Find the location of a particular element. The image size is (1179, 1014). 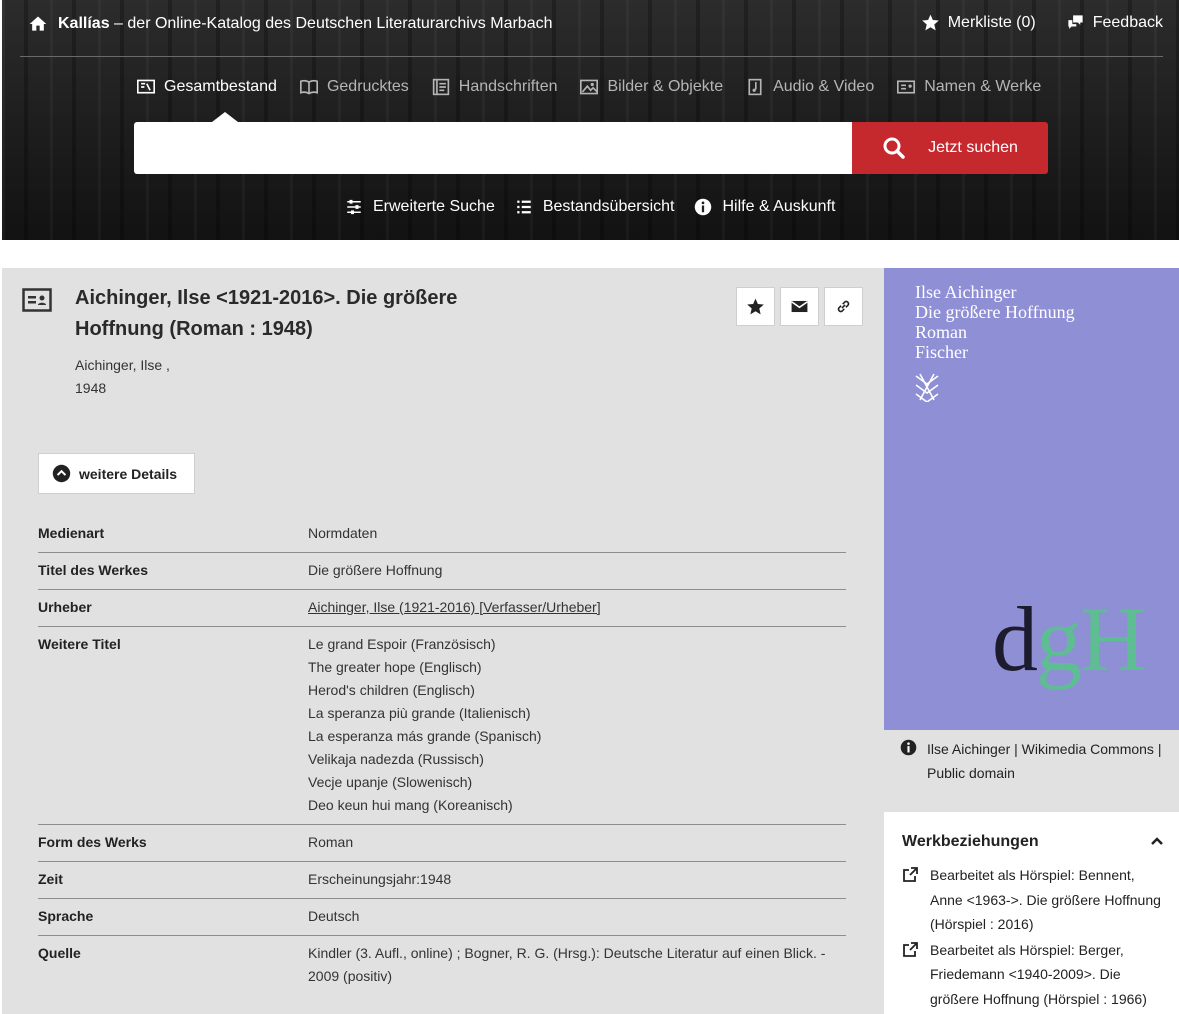

search-bar: Jetzt suchen is located at coordinates (591, 148).